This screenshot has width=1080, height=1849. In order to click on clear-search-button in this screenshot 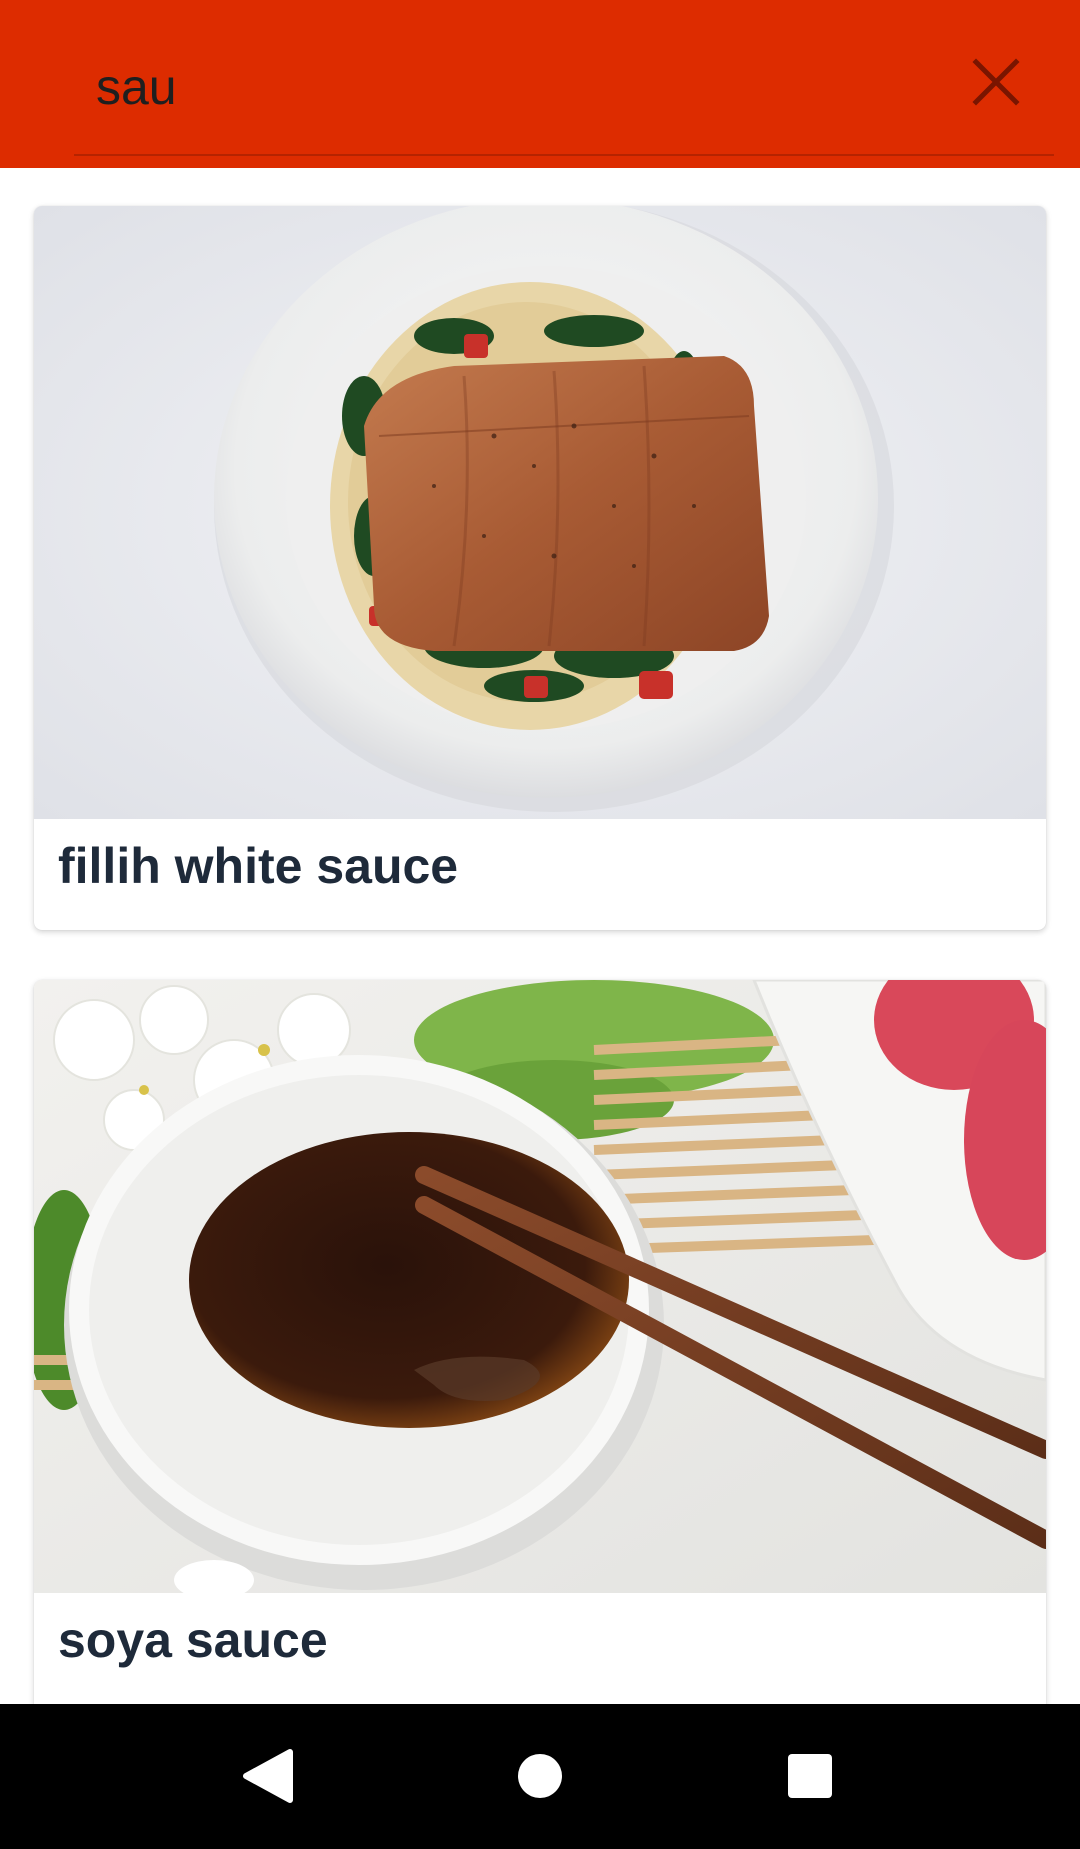, I will do `click(996, 82)`.